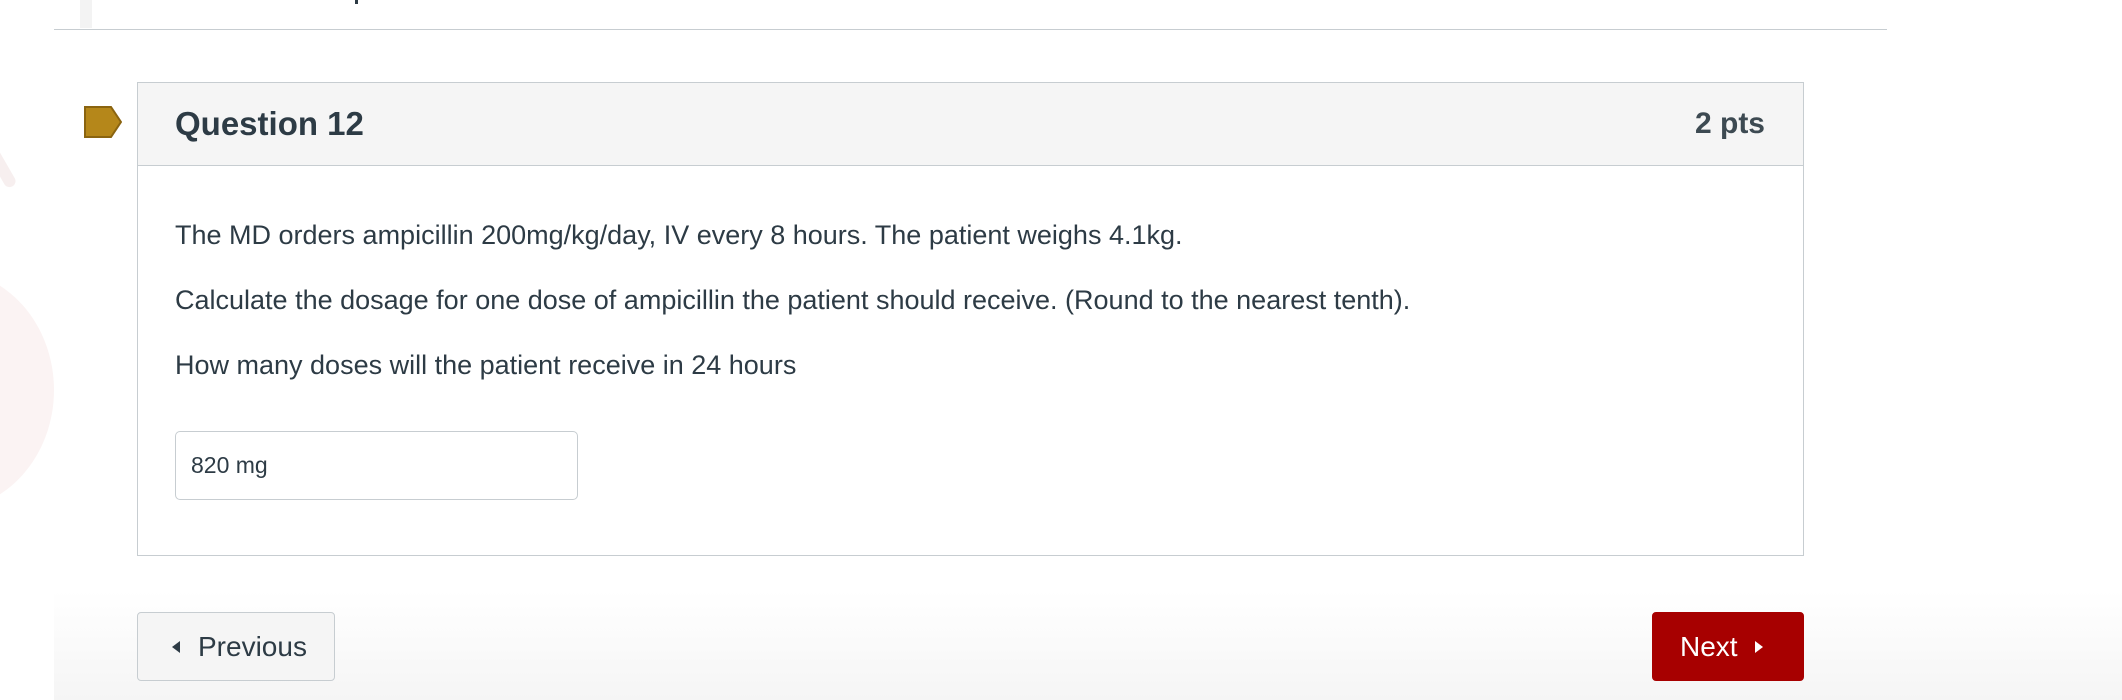 This screenshot has height=700, width=2122. I want to click on question-points: 2 pts, so click(1729, 123).